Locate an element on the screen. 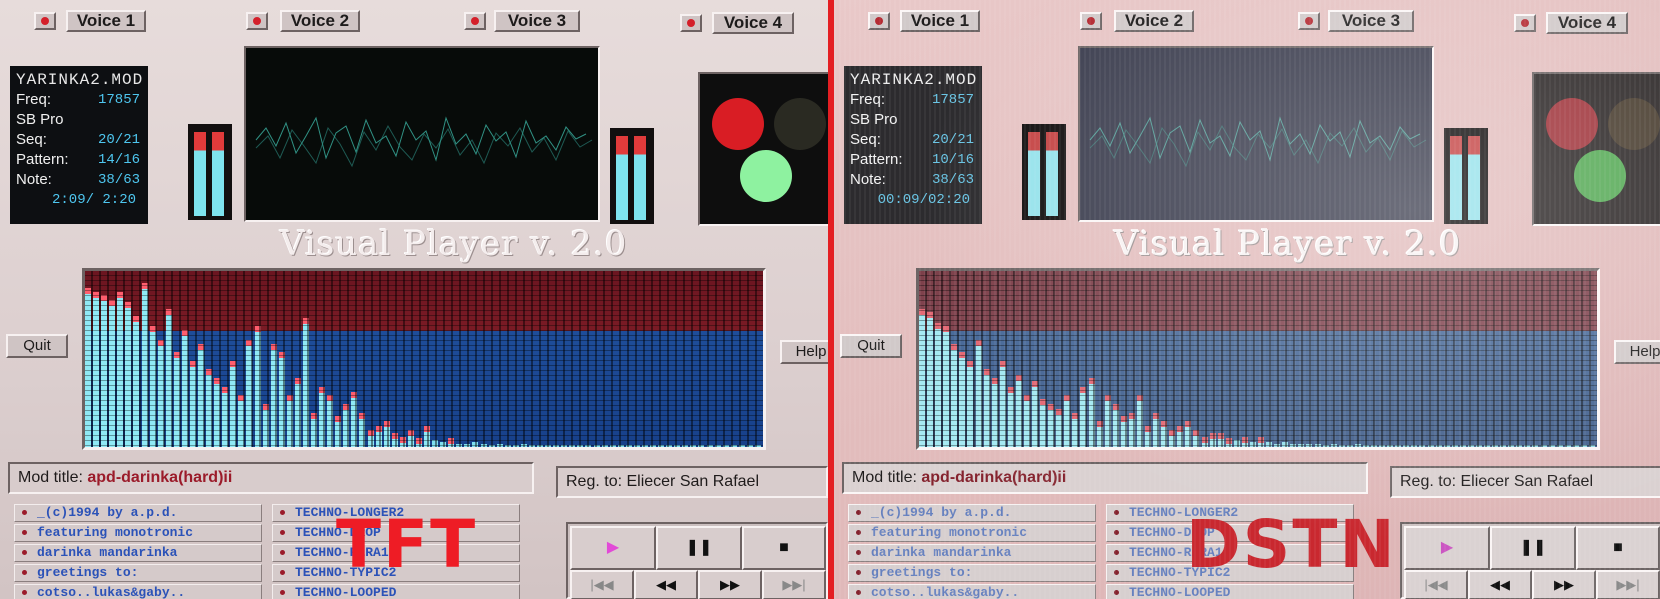 This screenshot has width=1660, height=599. seq-label: Seq: is located at coordinates (865, 139).